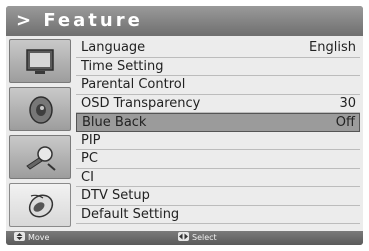  I want to click on menu-item-label: Language, so click(113, 47).